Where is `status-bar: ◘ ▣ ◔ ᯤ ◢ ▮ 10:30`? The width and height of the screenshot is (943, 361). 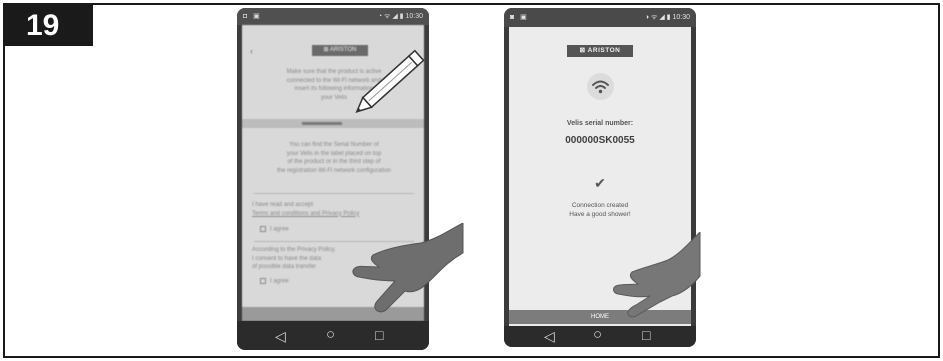
status-bar: ◘ ▣ ◔ ᯤ ◢ ▮ 10:30 is located at coordinates (333, 16).